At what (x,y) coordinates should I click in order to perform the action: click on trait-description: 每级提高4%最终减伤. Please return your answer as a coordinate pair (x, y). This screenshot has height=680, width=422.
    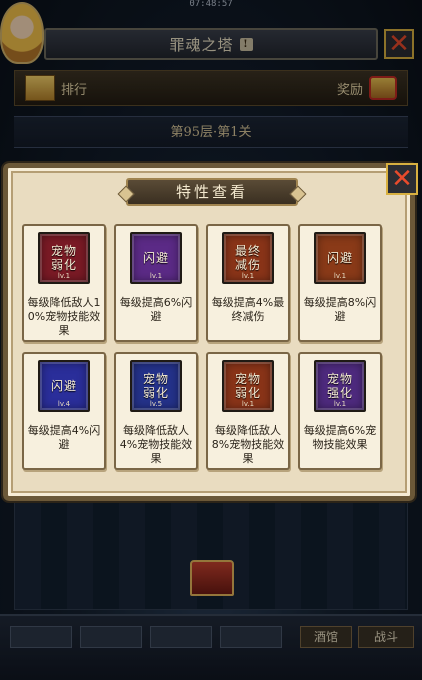
    Looking at the image, I should click on (248, 309).